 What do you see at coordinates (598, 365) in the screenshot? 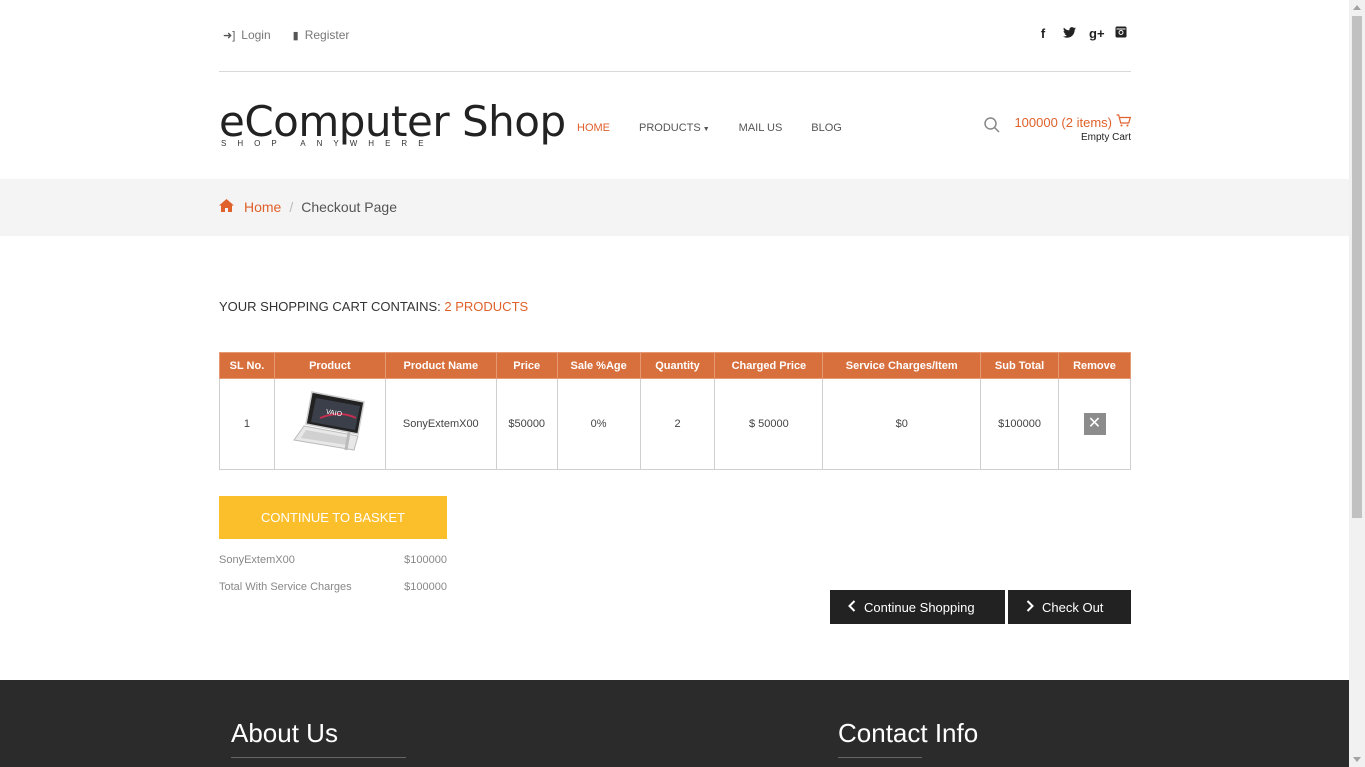
I see `header-sale: Sale %Age` at bounding box center [598, 365].